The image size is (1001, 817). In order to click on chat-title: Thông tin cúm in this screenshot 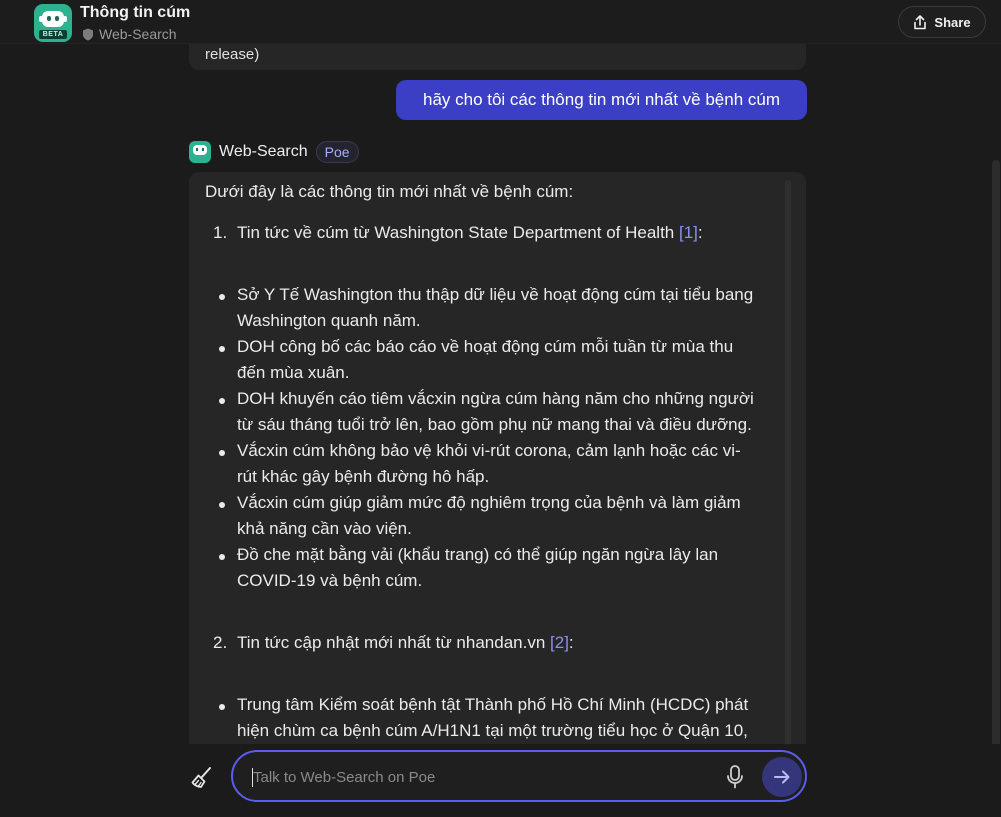, I will do `click(135, 12)`.